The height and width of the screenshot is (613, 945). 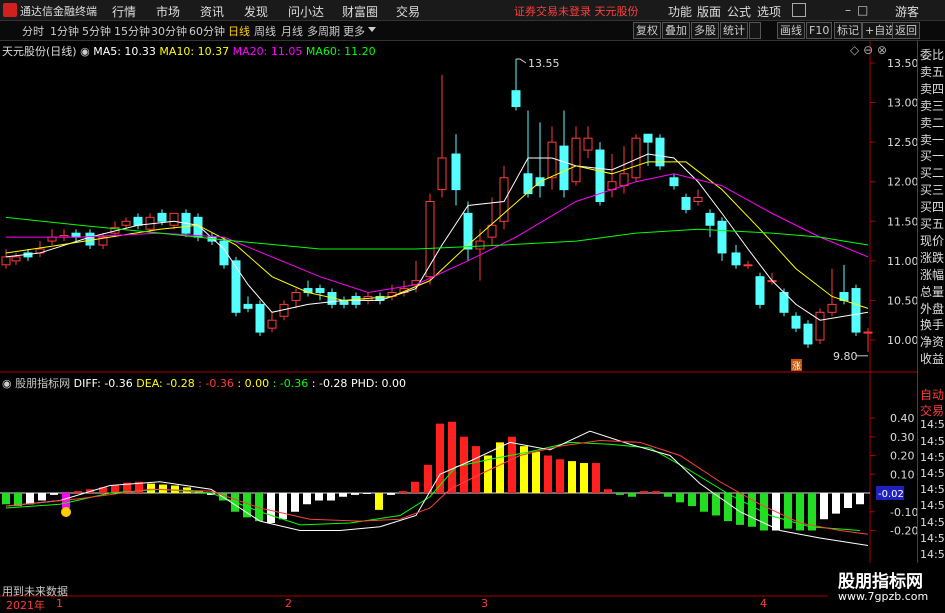 I want to click on draw-button: 画线, so click(x=791, y=30).